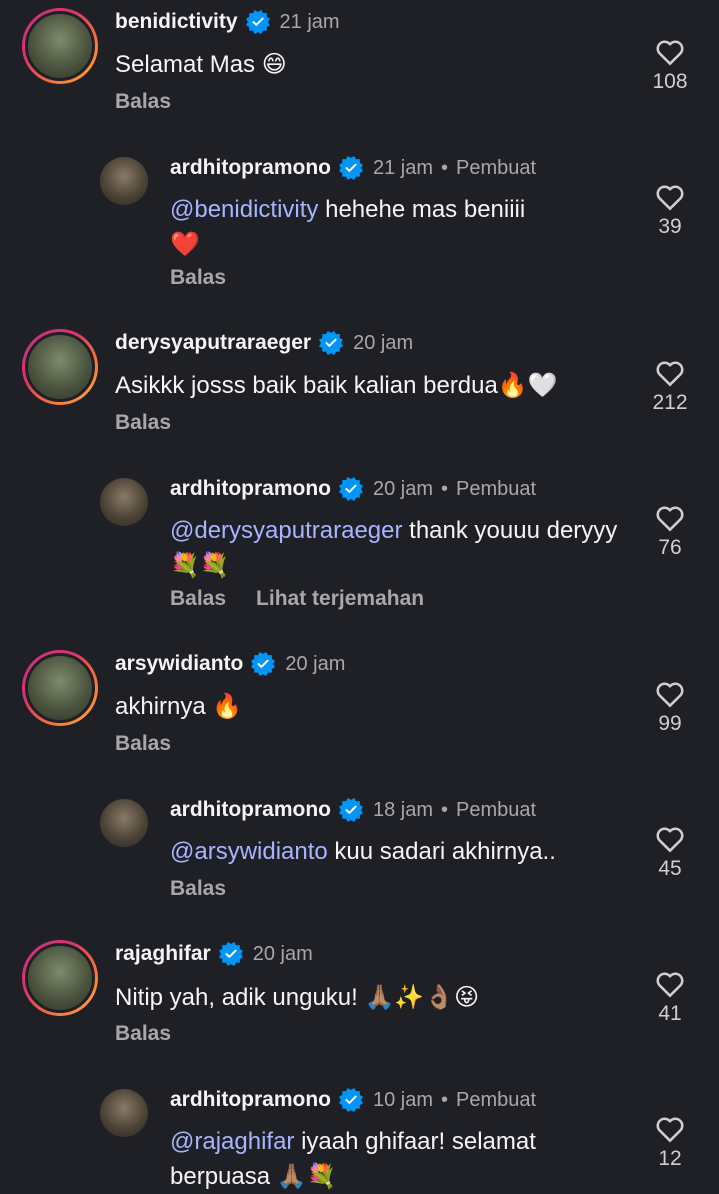 This screenshot has width=719, height=1194. I want to click on like-count: 12, so click(670, 1158).